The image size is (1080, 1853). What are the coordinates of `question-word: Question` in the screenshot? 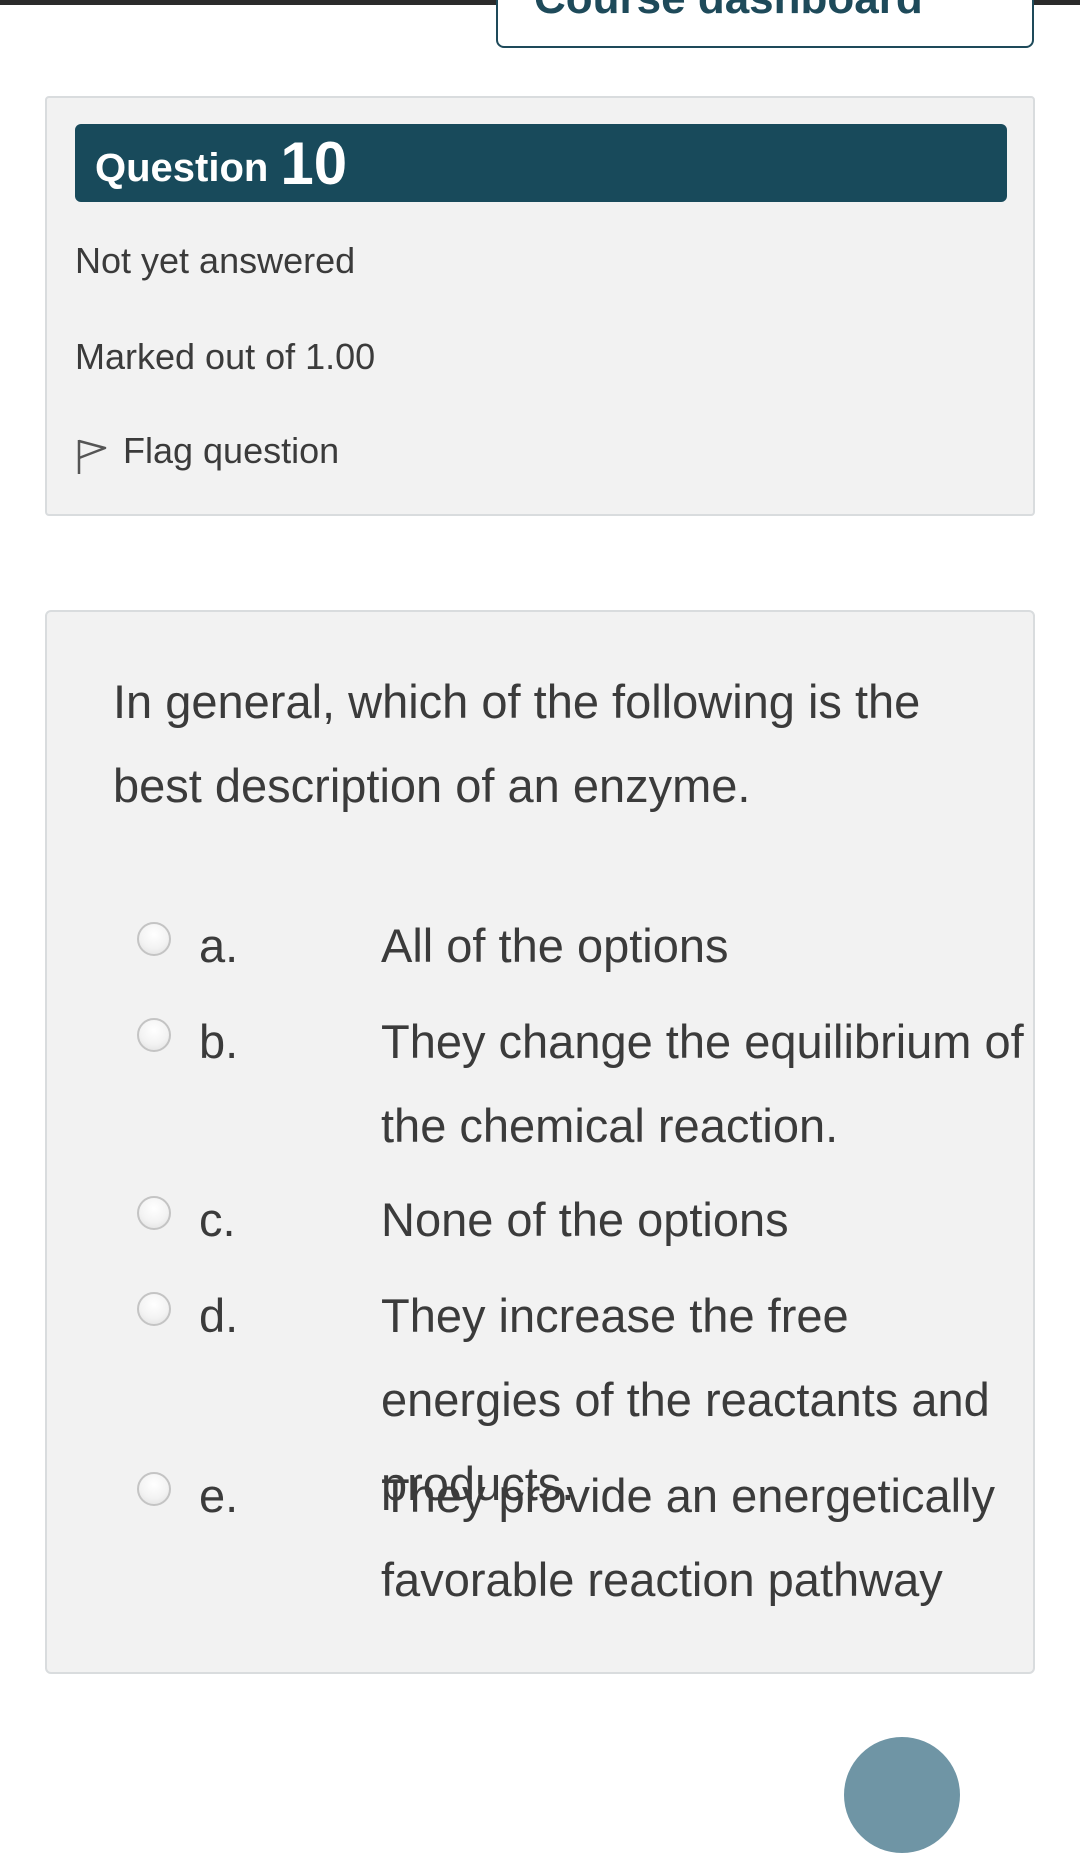 It's located at (182, 167).